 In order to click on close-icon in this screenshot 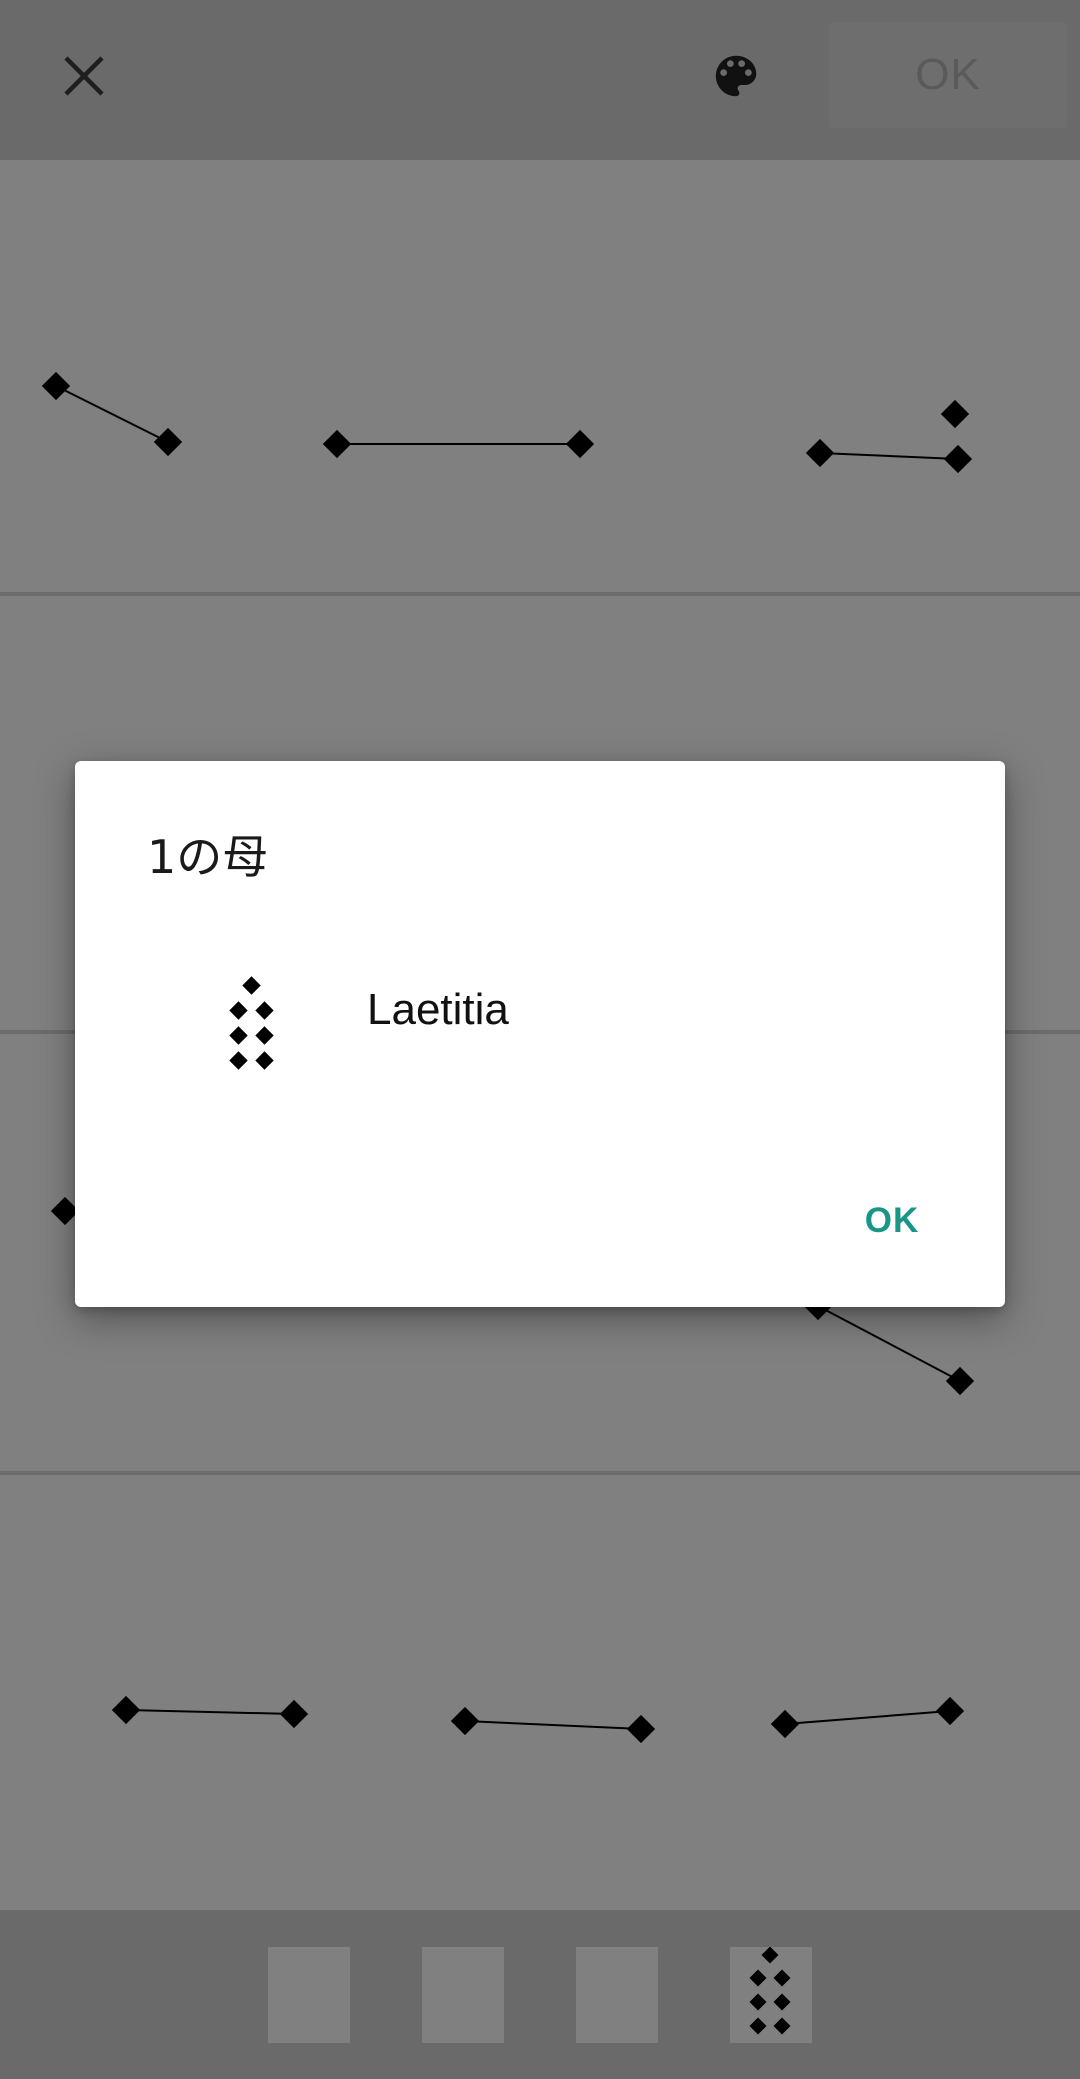, I will do `click(84, 76)`.